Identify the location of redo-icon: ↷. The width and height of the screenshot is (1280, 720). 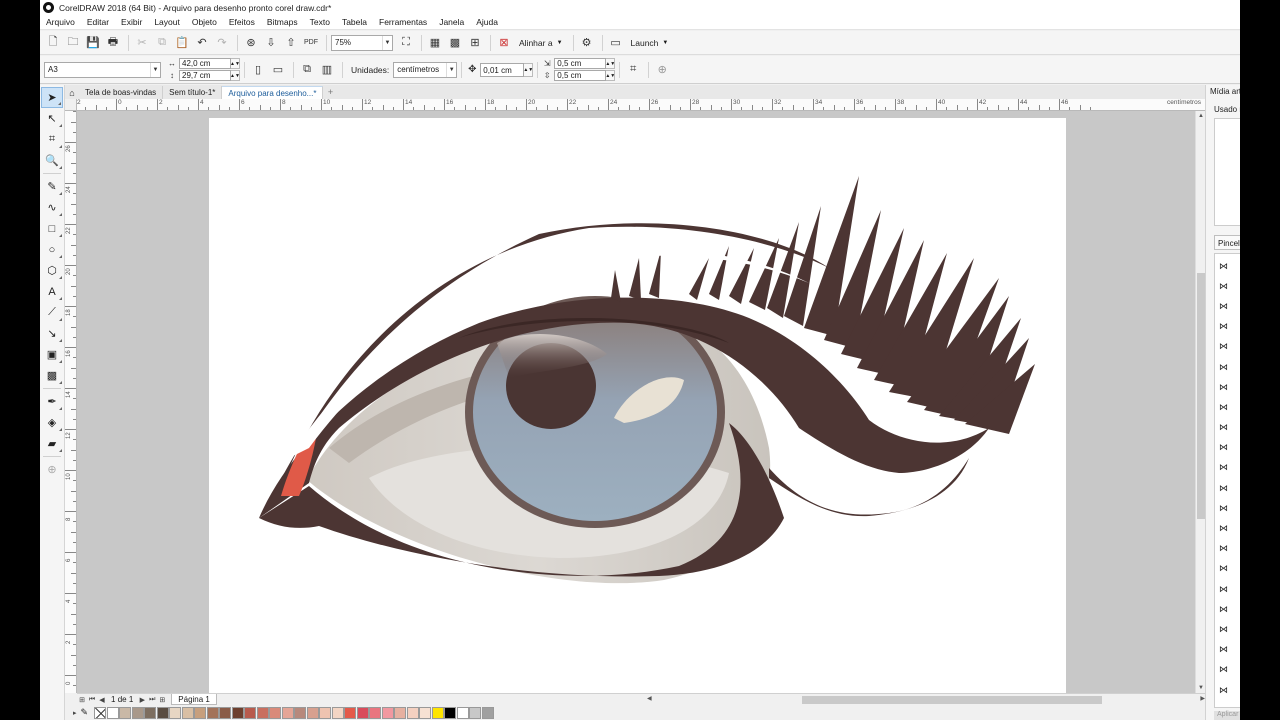
(222, 43).